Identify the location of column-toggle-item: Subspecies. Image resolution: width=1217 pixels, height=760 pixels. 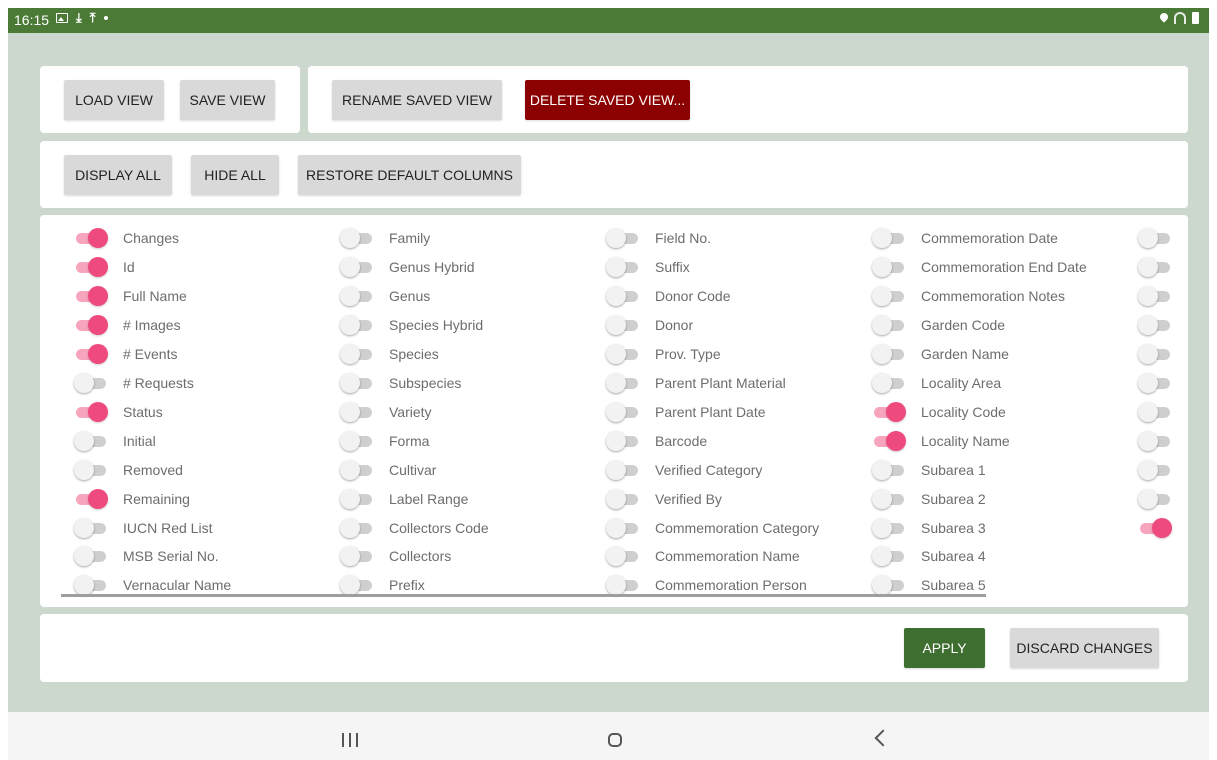
(400, 383).